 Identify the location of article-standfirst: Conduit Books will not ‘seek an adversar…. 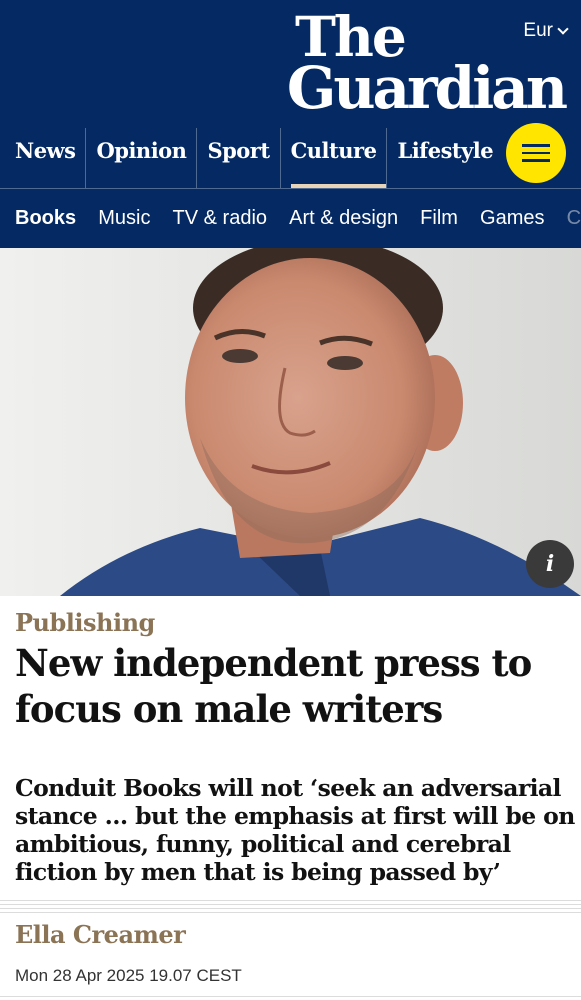
(295, 830).